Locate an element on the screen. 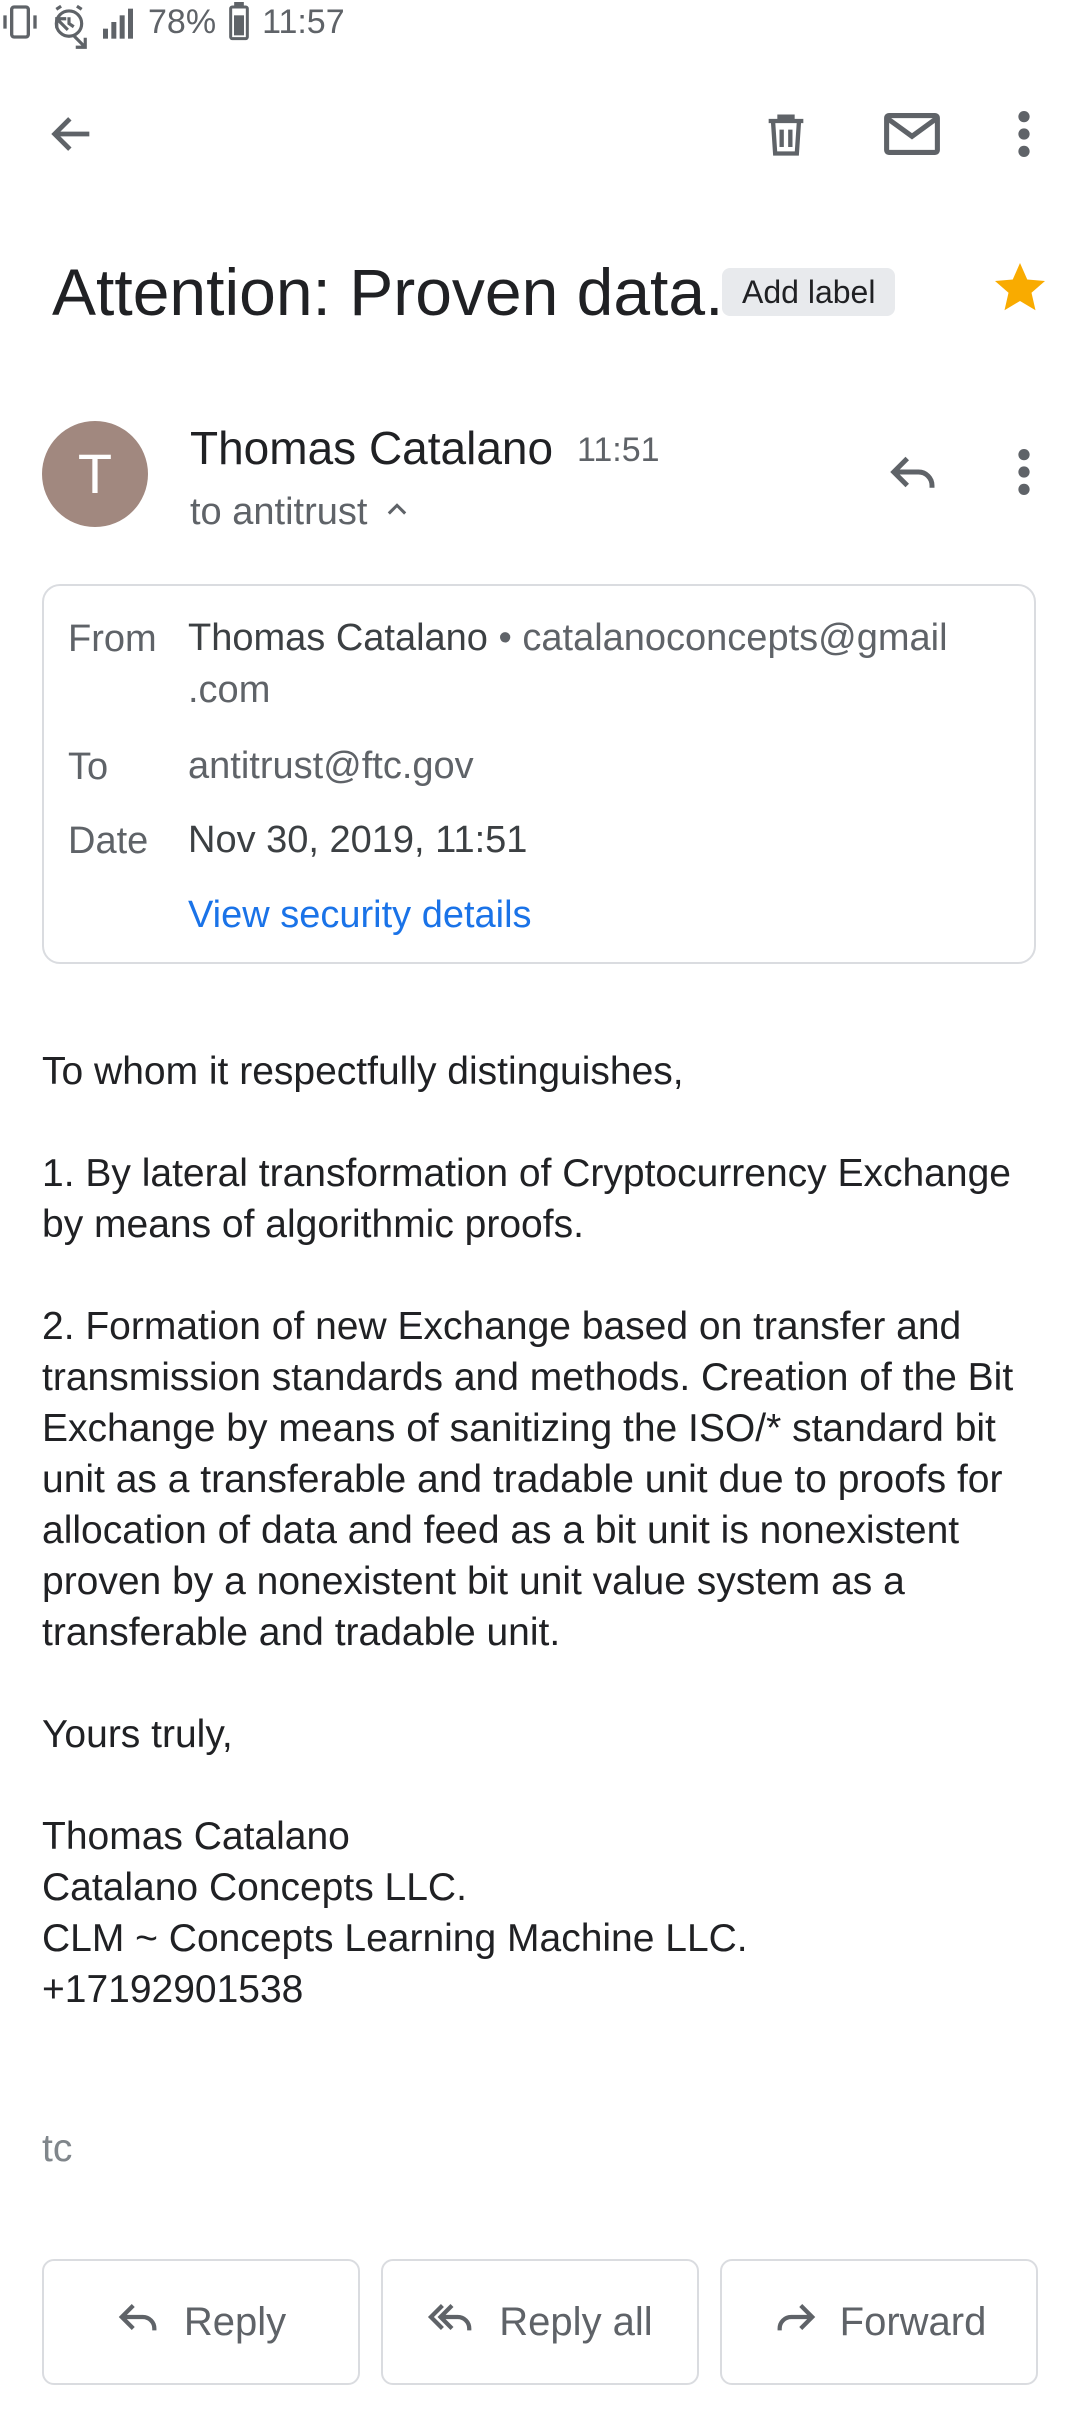 The height and width of the screenshot is (2427, 1080). status-indicators: 78% 11:57 is located at coordinates (540, 22).